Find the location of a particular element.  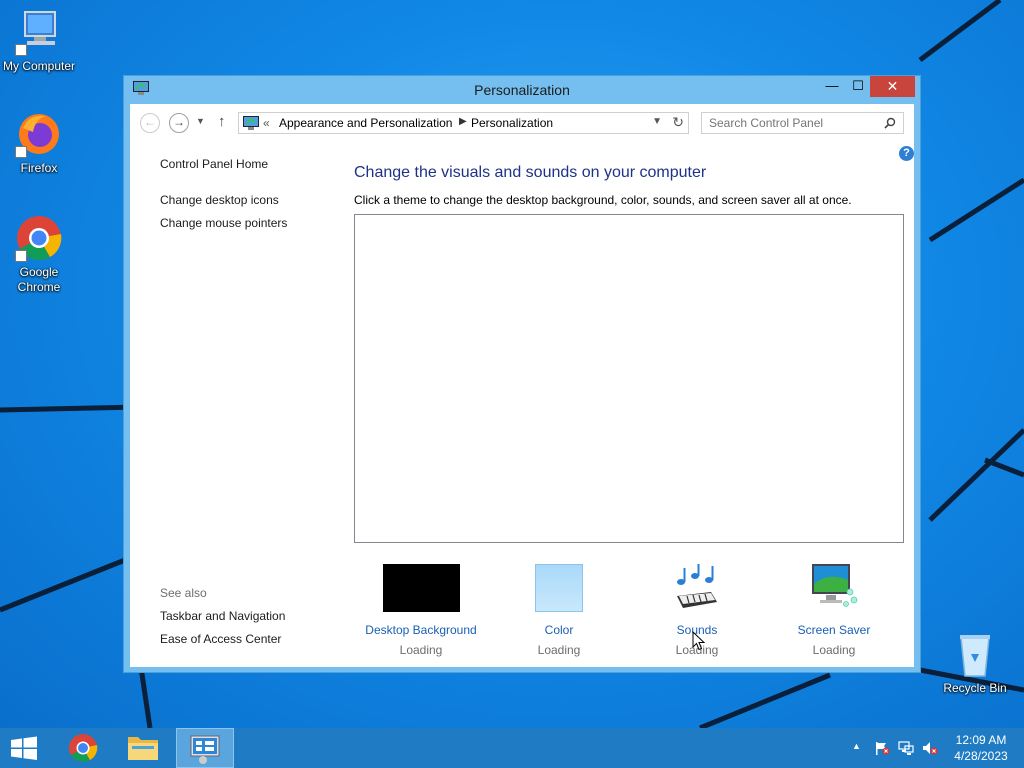

screen-saver-icon is located at coordinates (834, 587).